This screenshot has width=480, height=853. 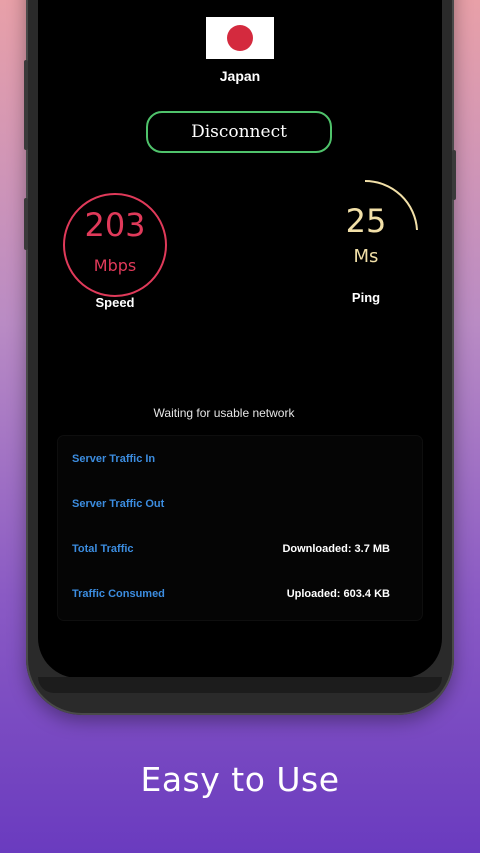 What do you see at coordinates (231, 508) in the screenshot?
I see `traffic-row-server-out: Server Traffic Out` at bounding box center [231, 508].